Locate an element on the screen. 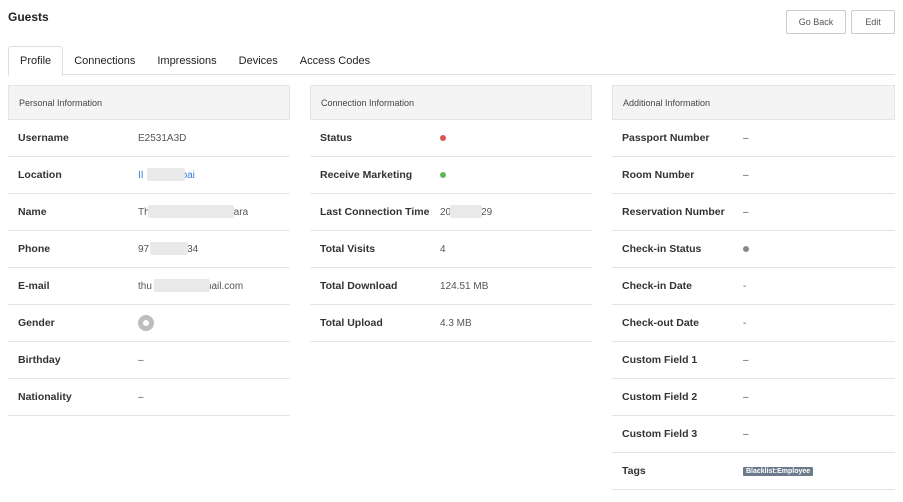 The width and height of the screenshot is (903, 502). phone-value: 97 34 is located at coordinates (168, 248).